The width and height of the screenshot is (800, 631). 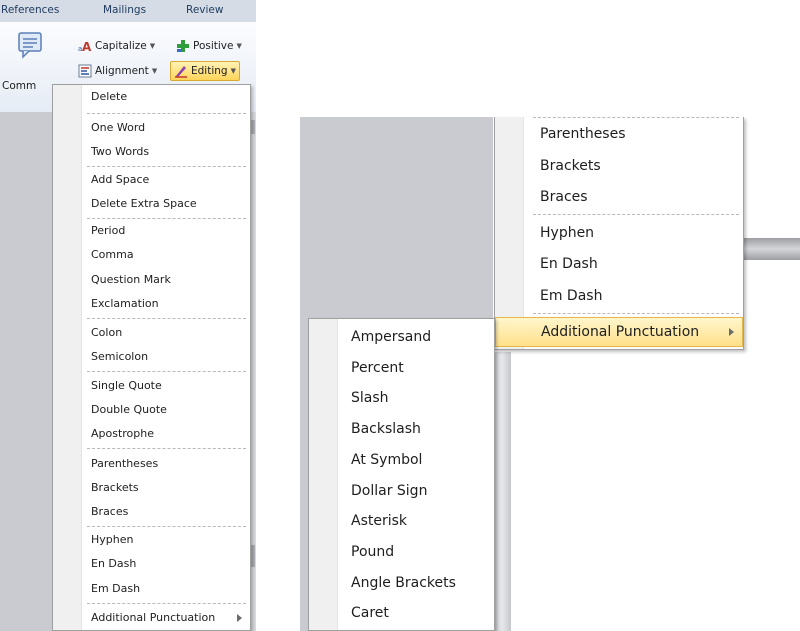 I want to click on menu-item-exclamation: Exclamation, so click(x=151, y=304).